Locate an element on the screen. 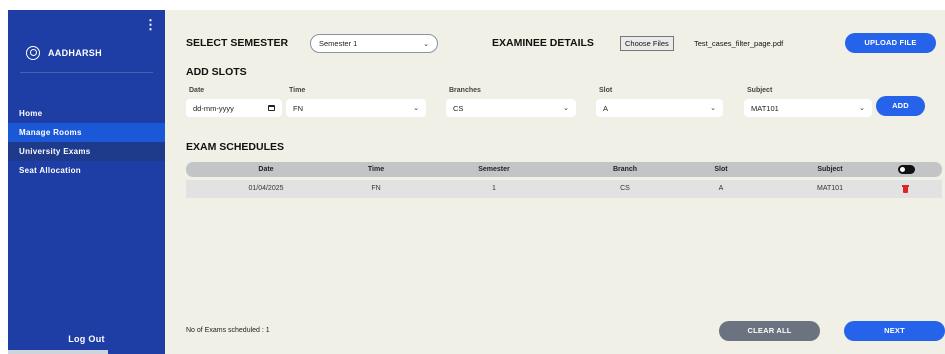  cell-slot: A is located at coordinates (721, 188).